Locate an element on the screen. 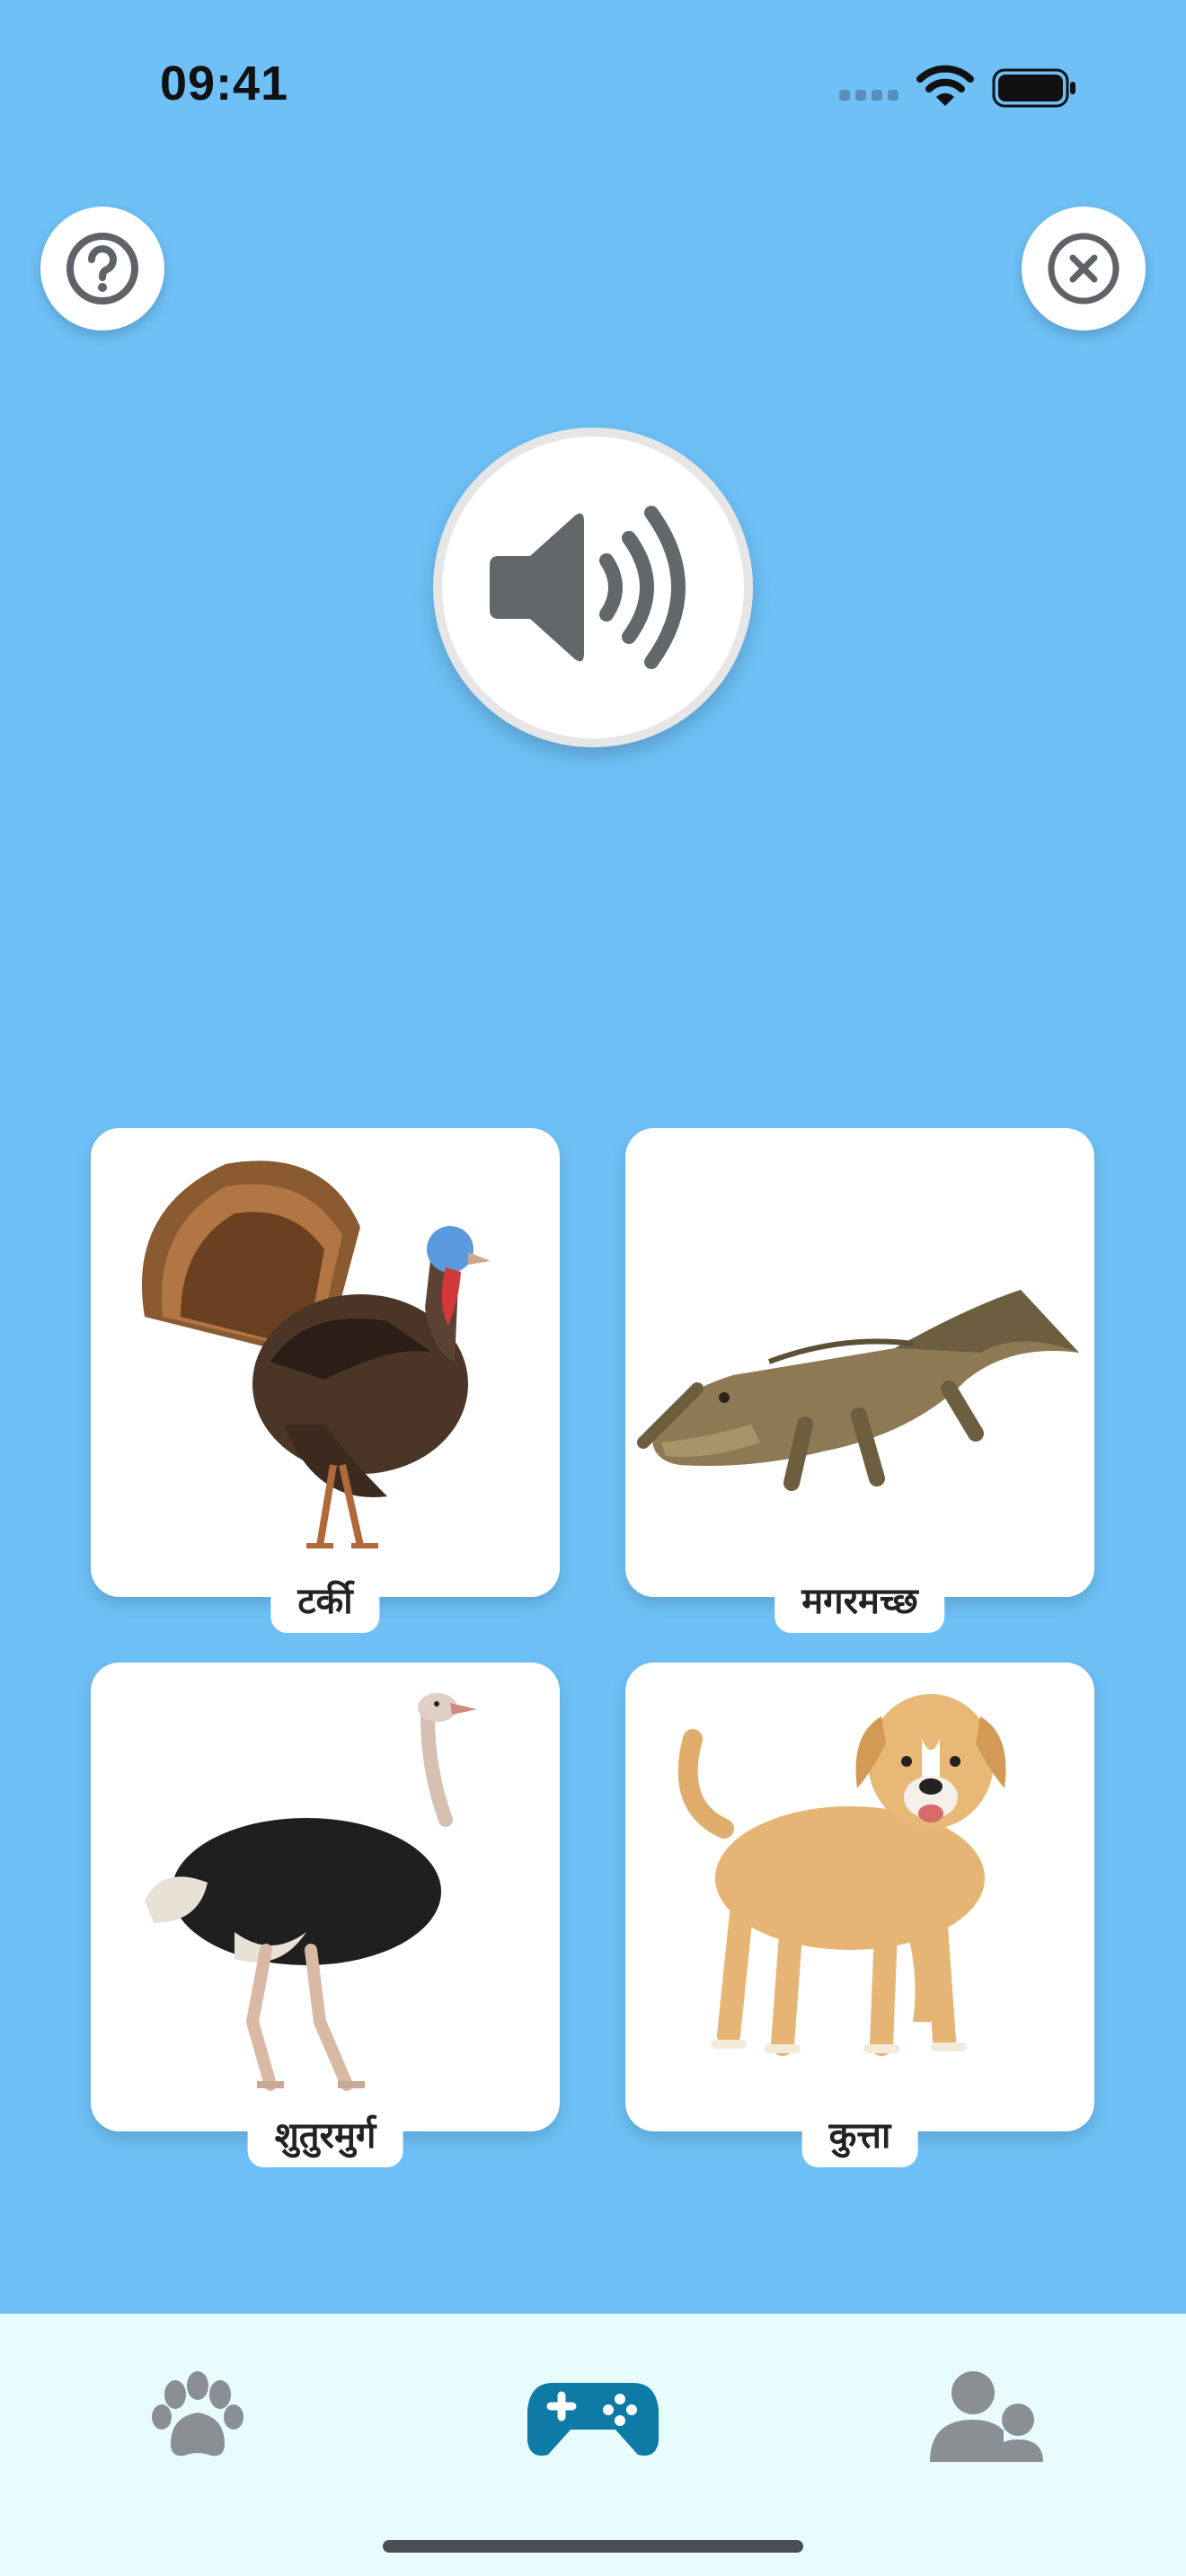 Image resolution: width=1186 pixels, height=2576 pixels. tab-games is located at coordinates (593, 2417).